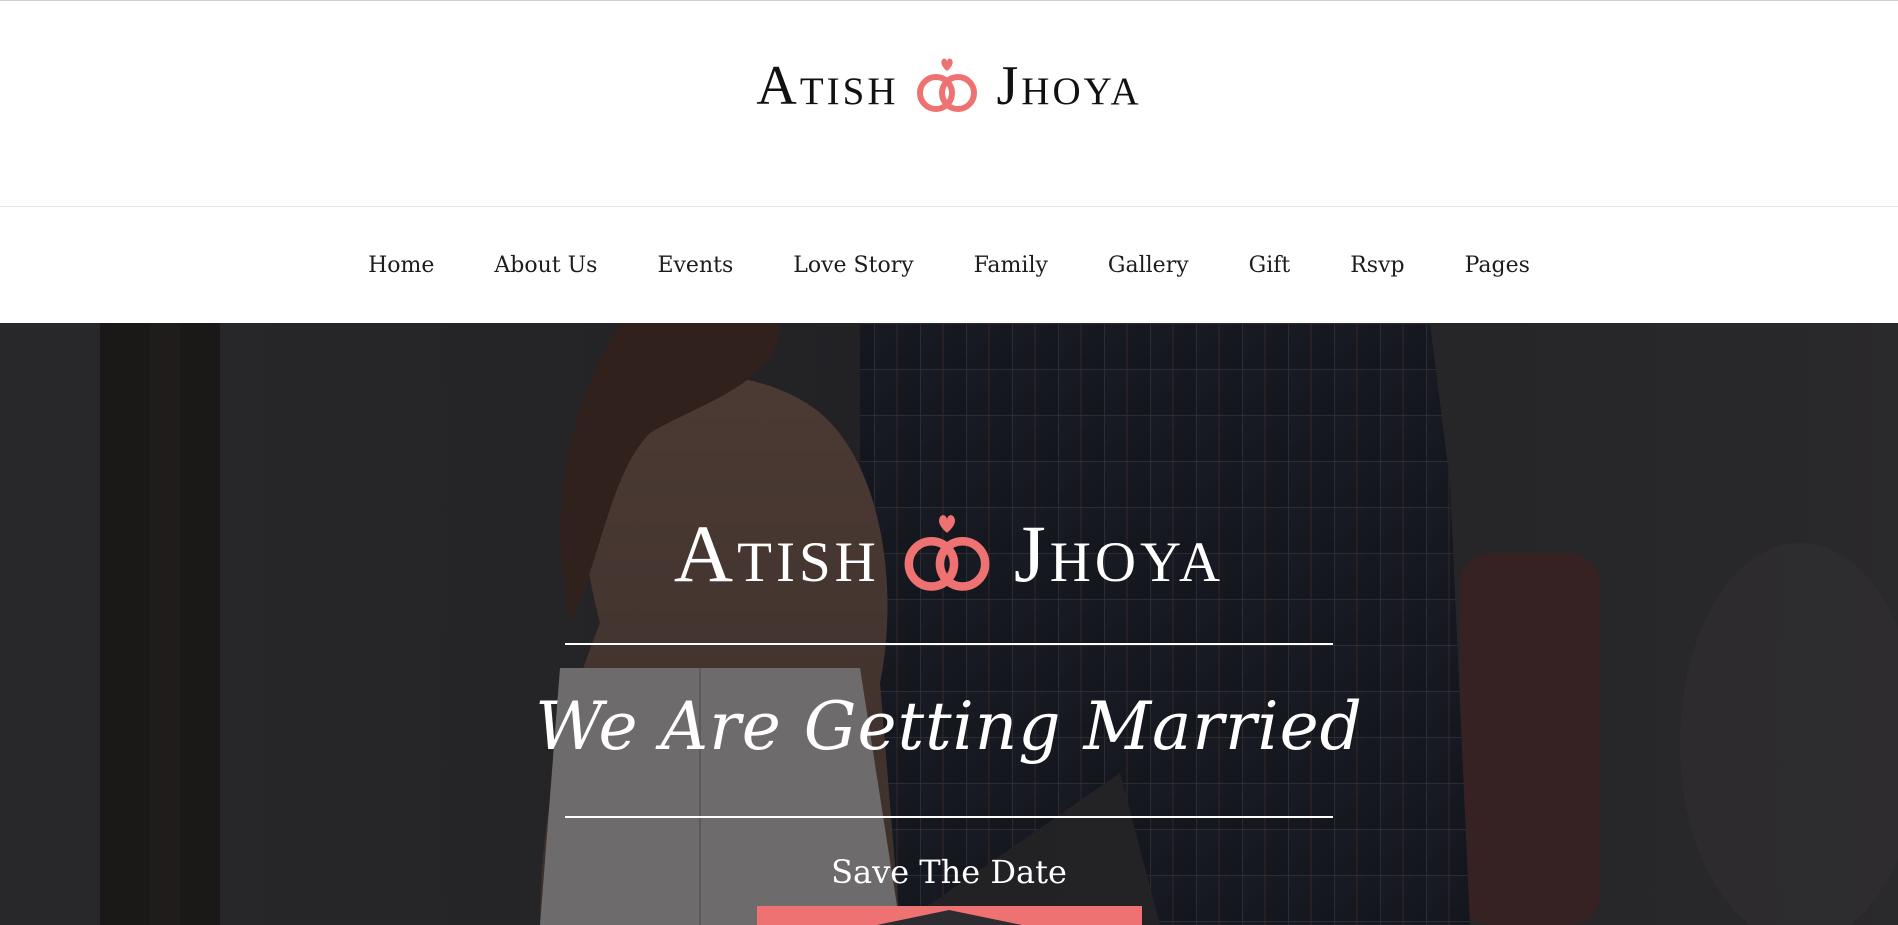 The image size is (1898, 925). What do you see at coordinates (776, 553) in the screenshot?
I see `hero-name-left: Atish` at bounding box center [776, 553].